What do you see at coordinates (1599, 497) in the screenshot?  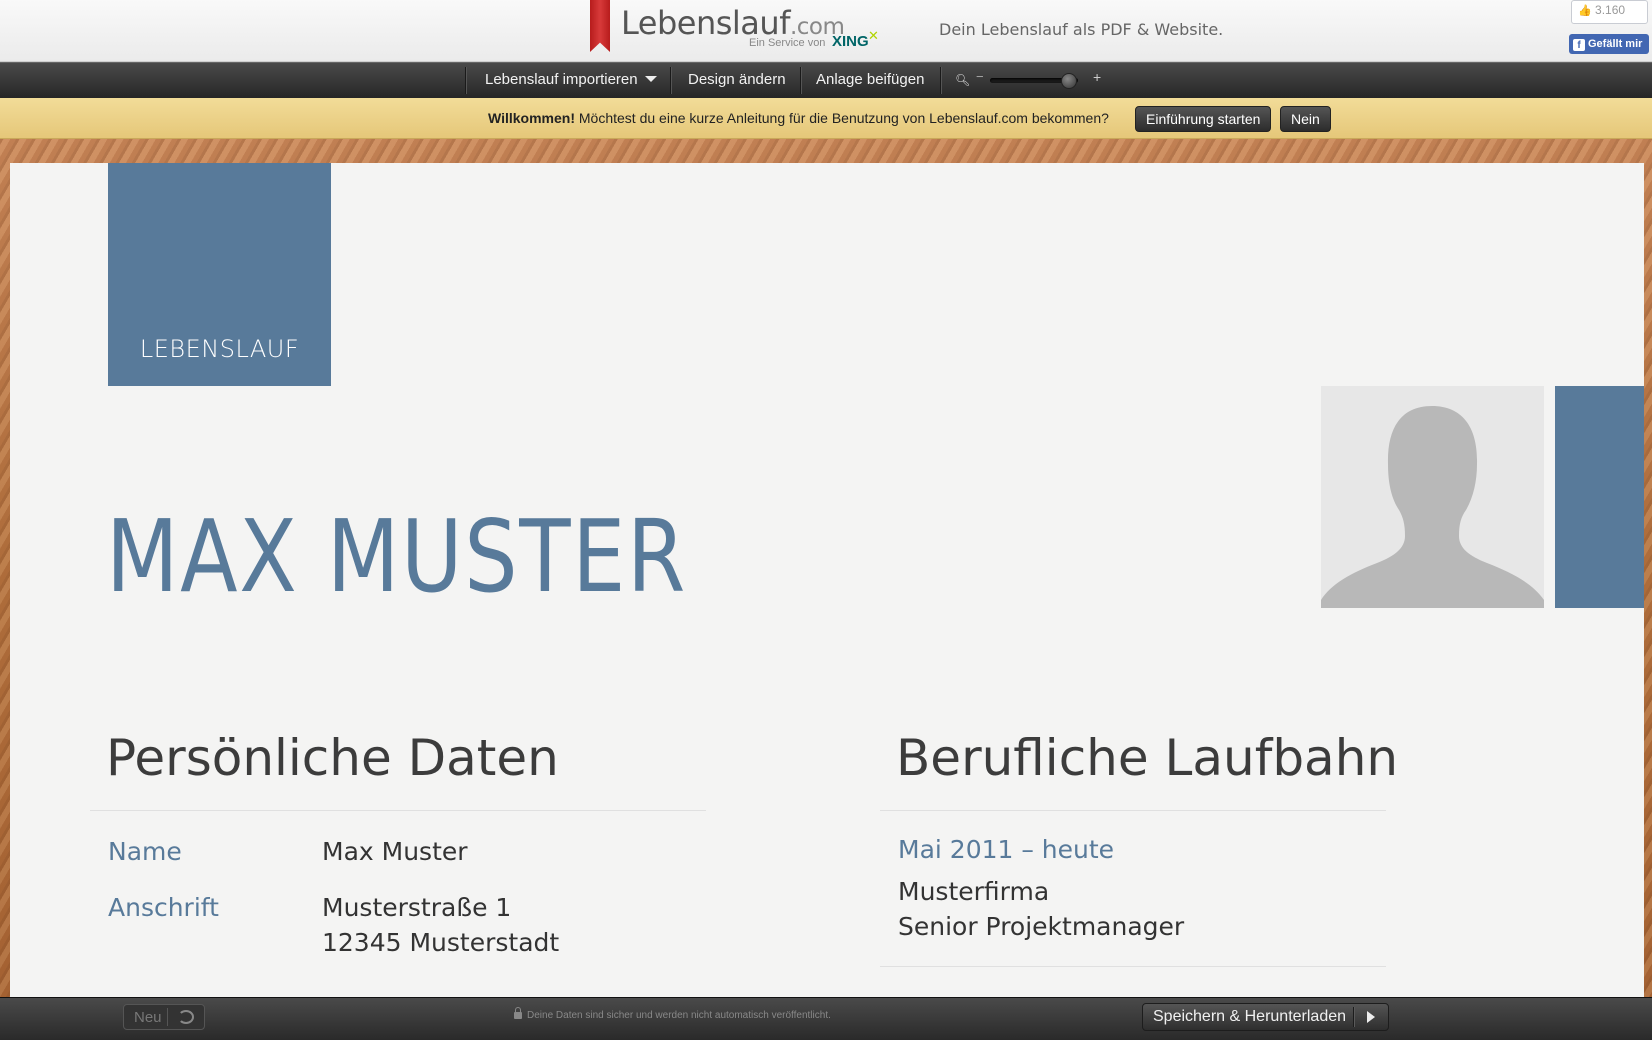 I see `photo-accent-block` at bounding box center [1599, 497].